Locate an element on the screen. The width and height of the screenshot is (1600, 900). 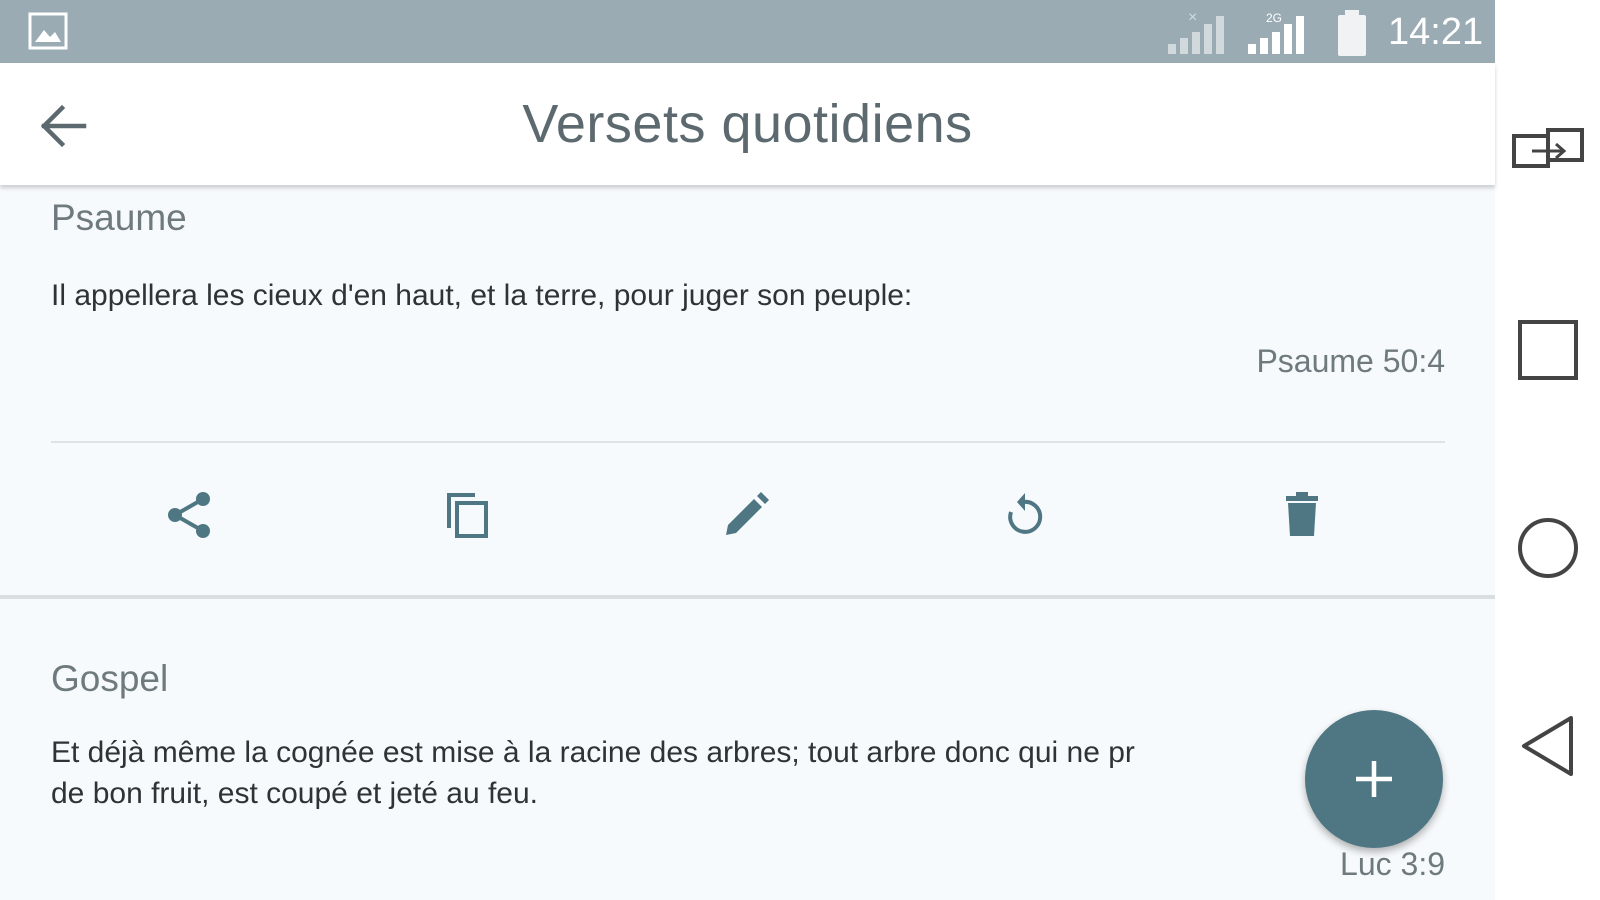
verse-category: Psaume is located at coordinates (119, 217).